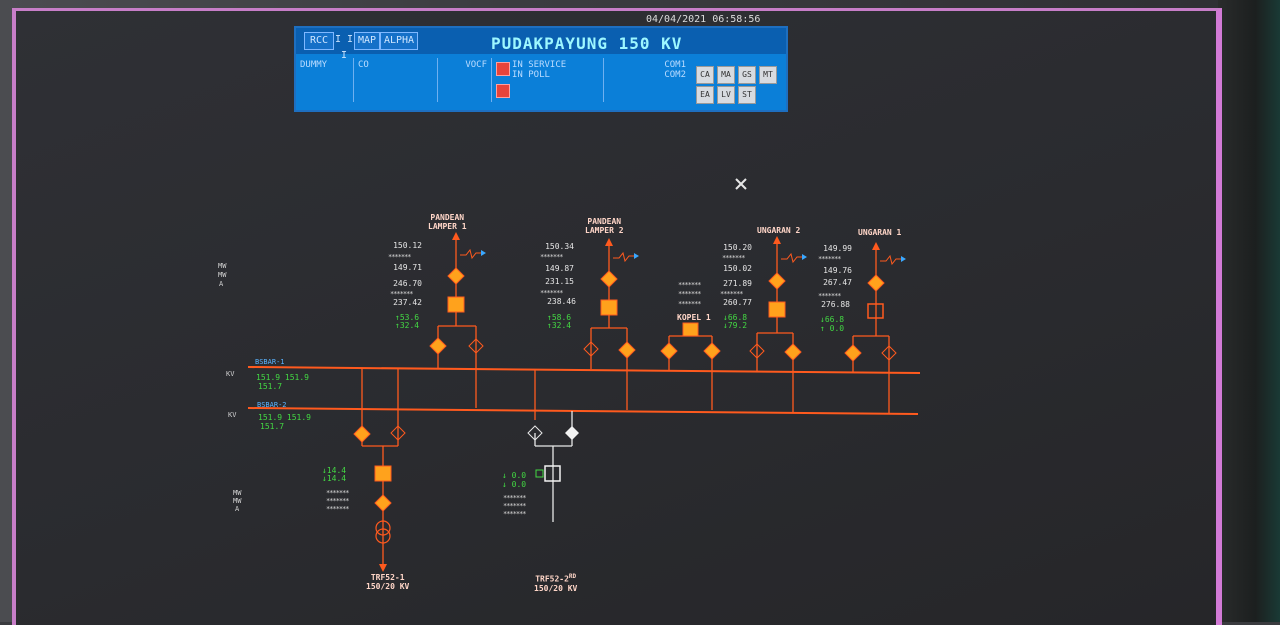 This screenshot has width=1280, height=625. What do you see at coordinates (230, 374) in the screenshot?
I see `busbar-1-unit: KV` at bounding box center [230, 374].